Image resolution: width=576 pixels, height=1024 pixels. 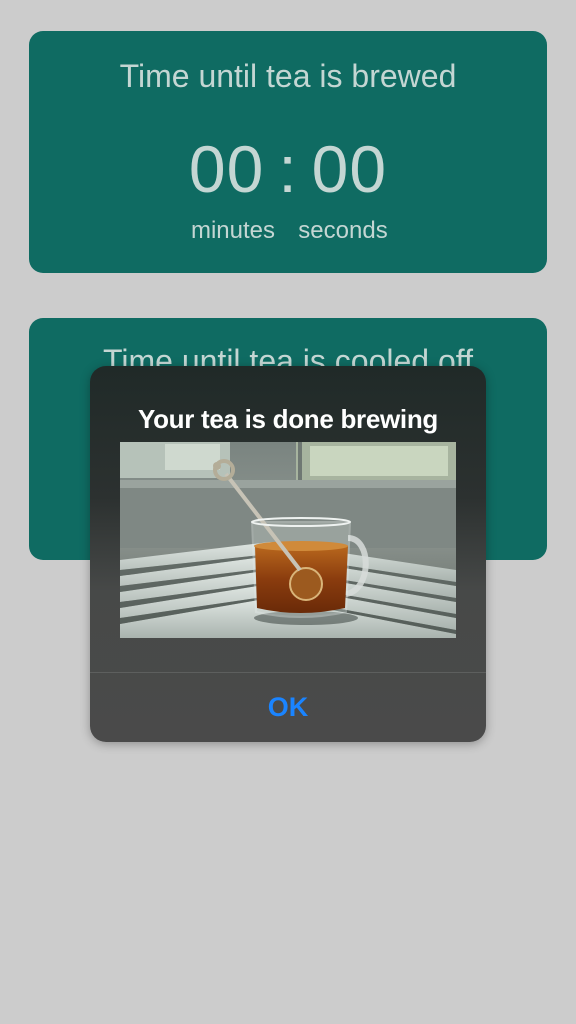 I want to click on seconds-label: seconds, so click(x=343, y=230).